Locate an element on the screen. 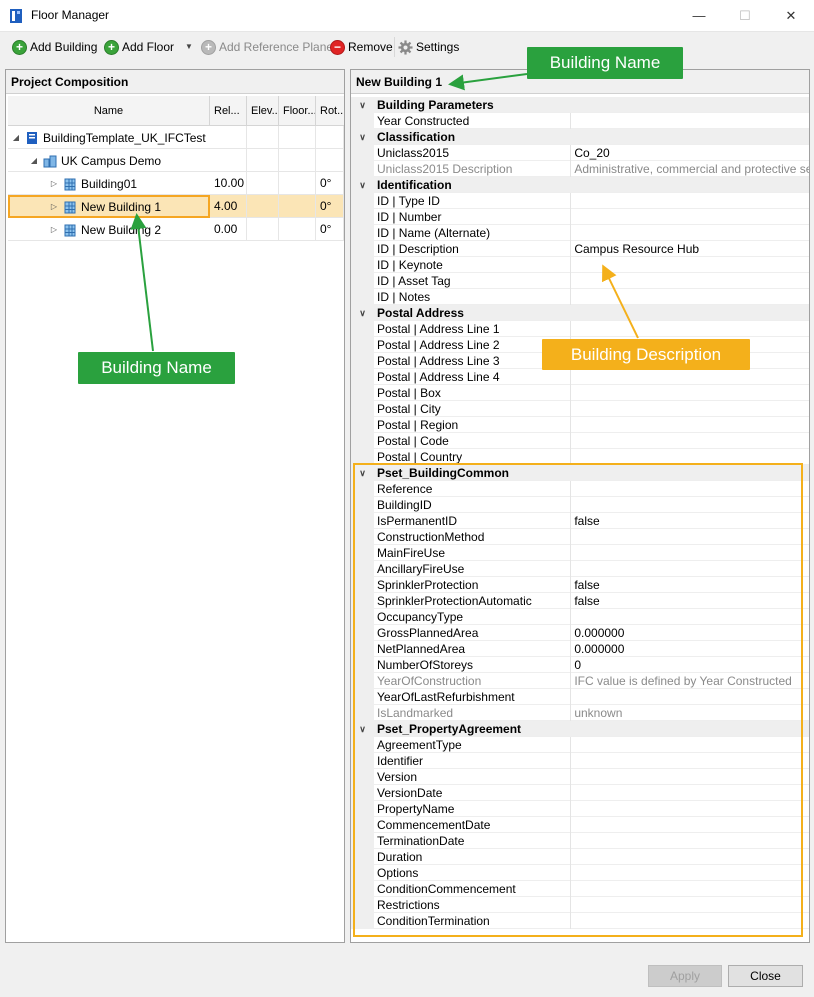 Image resolution: width=814 pixels, height=997 pixels. property-row: ID | Asset Tag is located at coordinates (580, 281).